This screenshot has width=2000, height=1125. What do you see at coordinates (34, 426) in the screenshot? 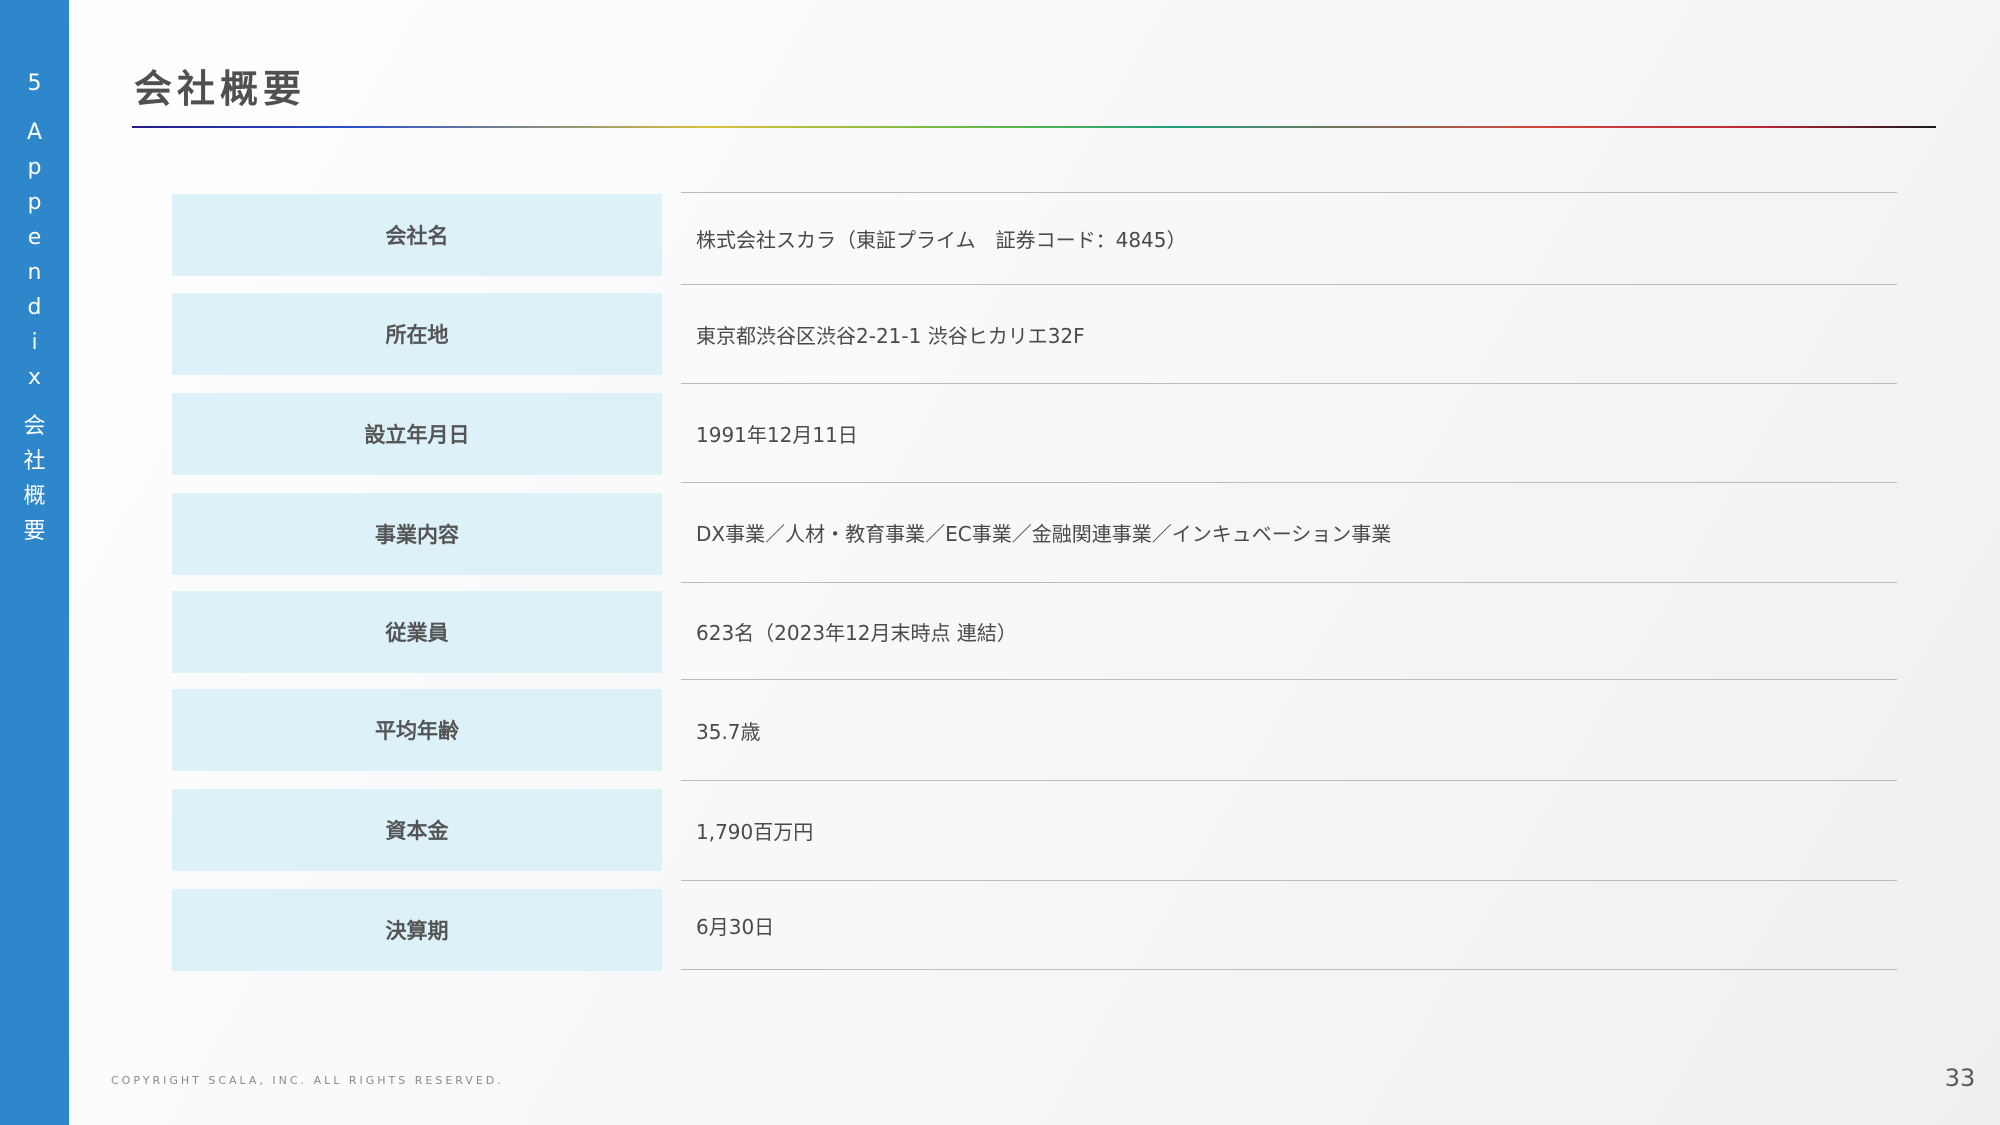
I see `section-title-char: 会` at bounding box center [34, 426].